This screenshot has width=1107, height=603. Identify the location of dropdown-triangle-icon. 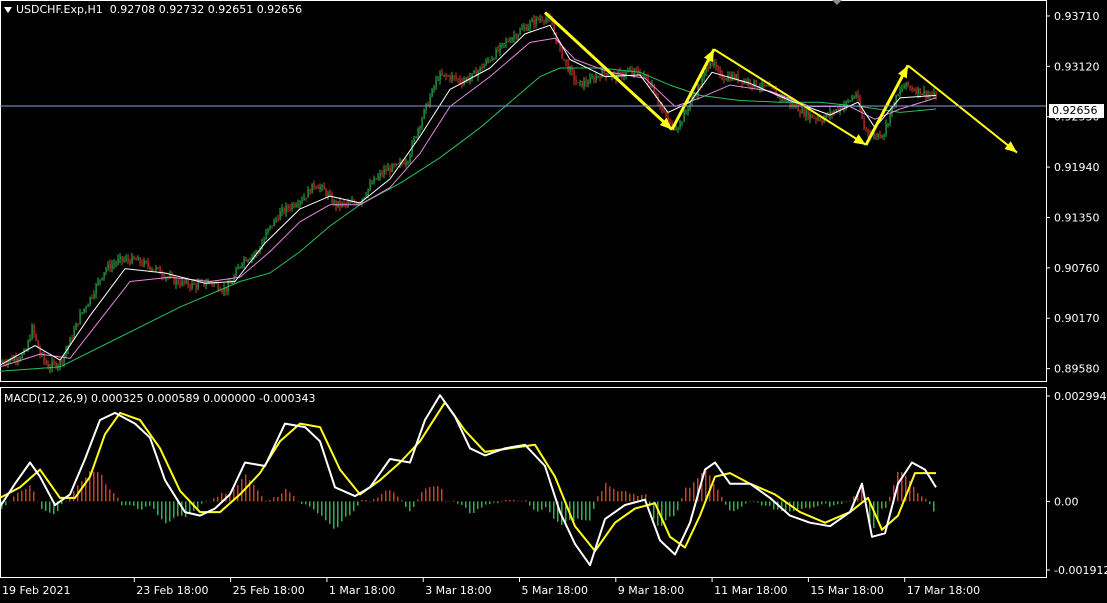
(8, 10).